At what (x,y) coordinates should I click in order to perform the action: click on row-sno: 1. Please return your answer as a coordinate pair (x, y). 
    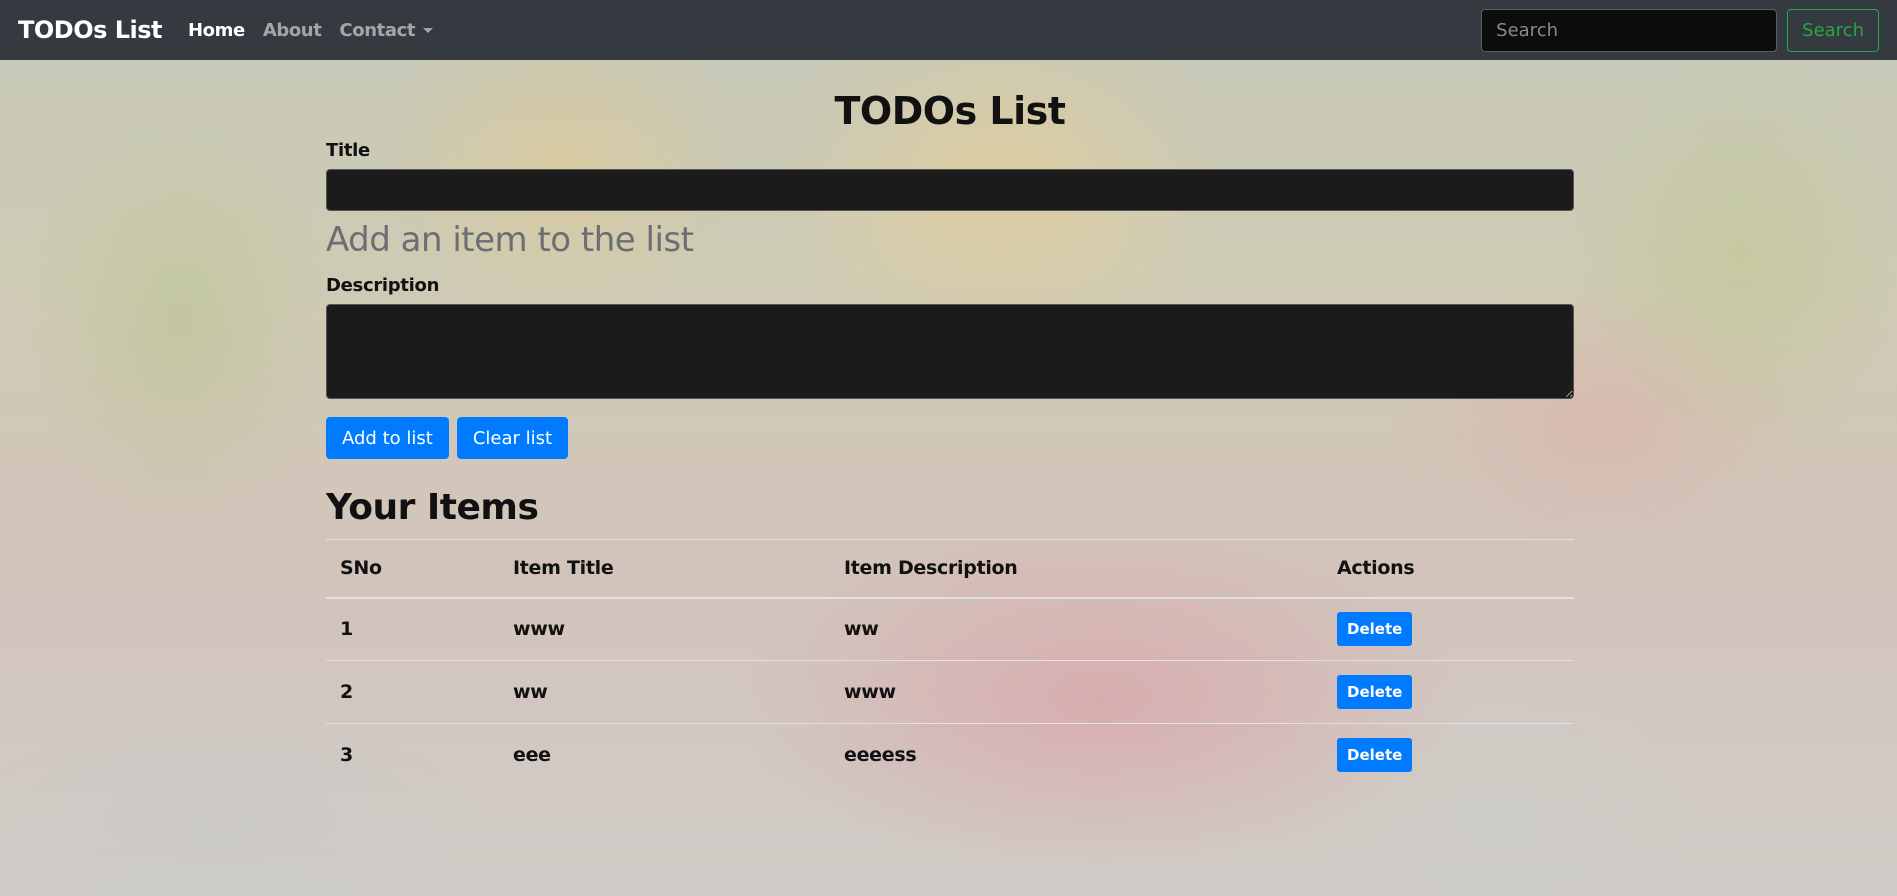
    Looking at the image, I should click on (346, 629).